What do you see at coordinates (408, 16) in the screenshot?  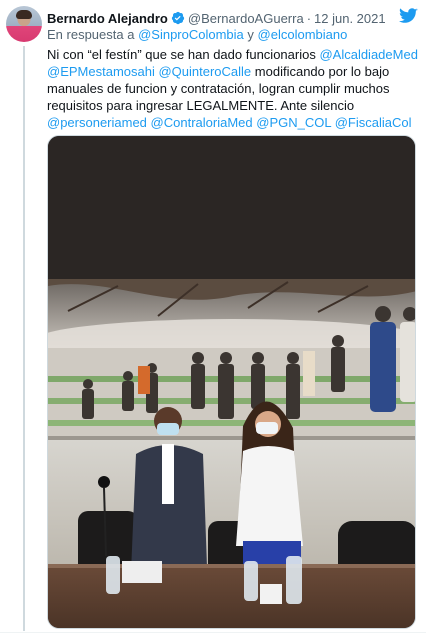 I see `twitter-bird-icon` at bounding box center [408, 16].